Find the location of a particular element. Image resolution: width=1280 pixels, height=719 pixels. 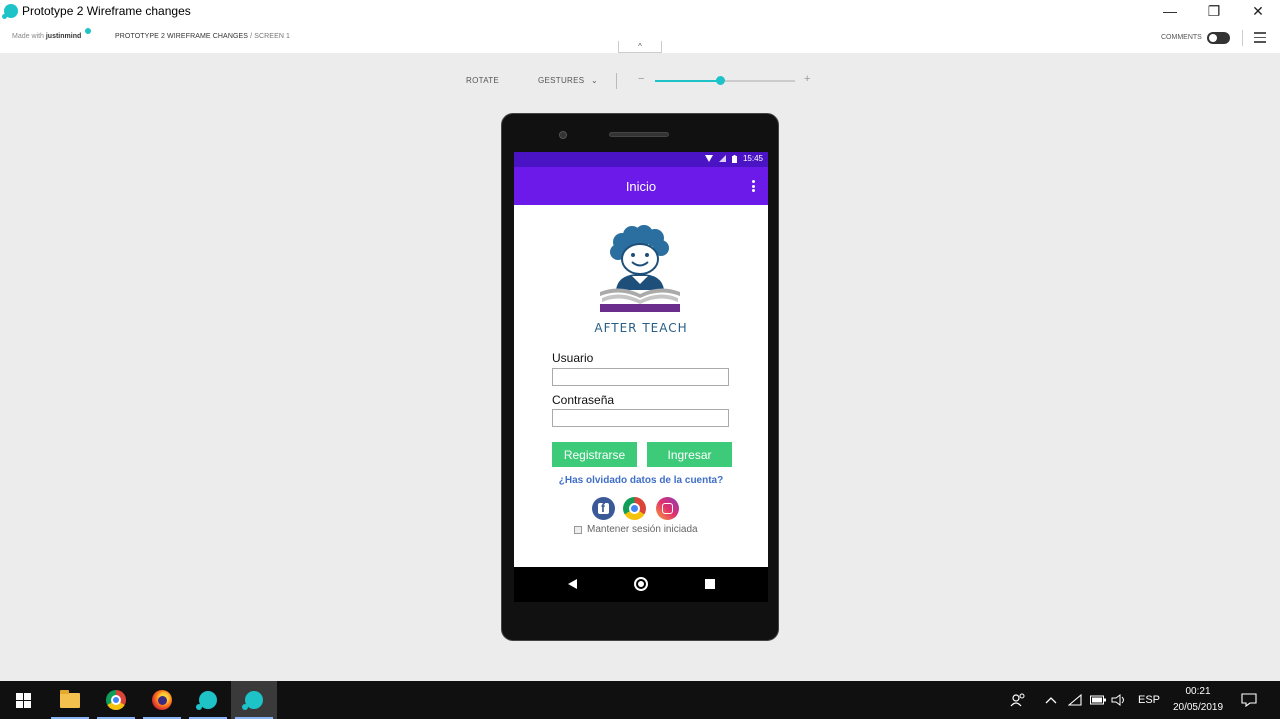

comments-toggle is located at coordinates (1218, 38).